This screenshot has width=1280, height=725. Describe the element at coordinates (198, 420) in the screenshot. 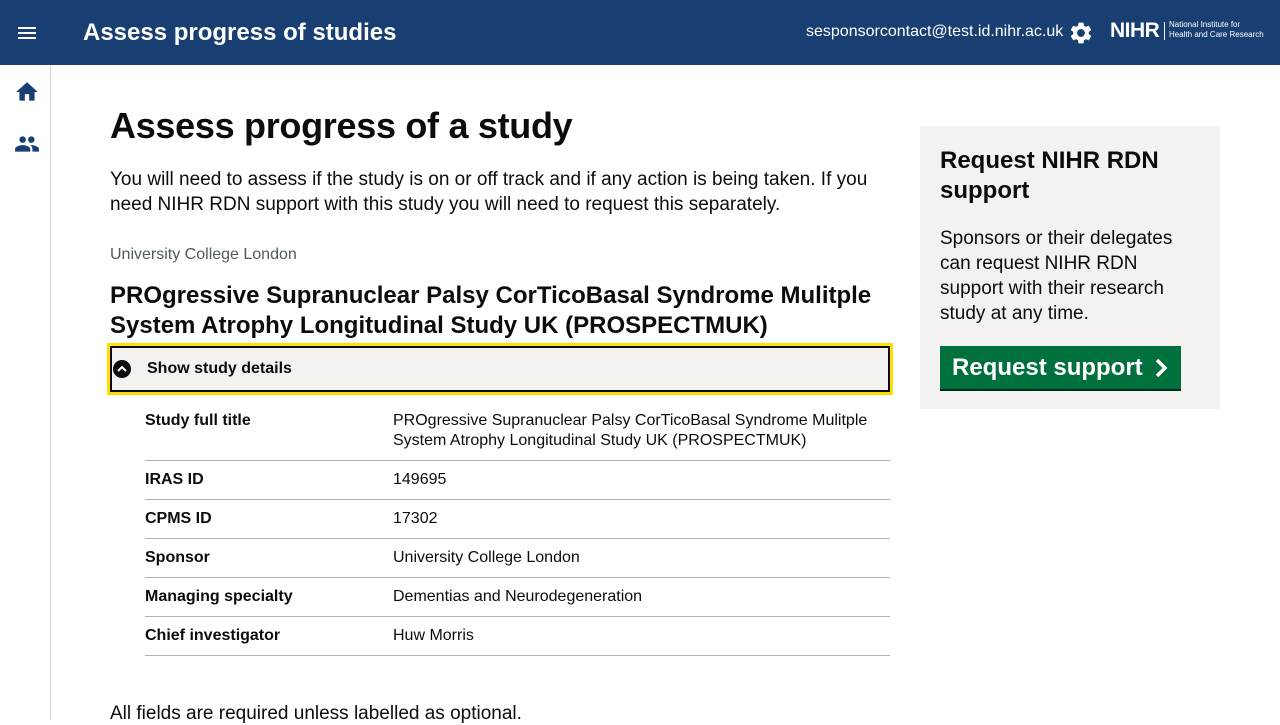

I see `summary-key: Study full title` at that location.